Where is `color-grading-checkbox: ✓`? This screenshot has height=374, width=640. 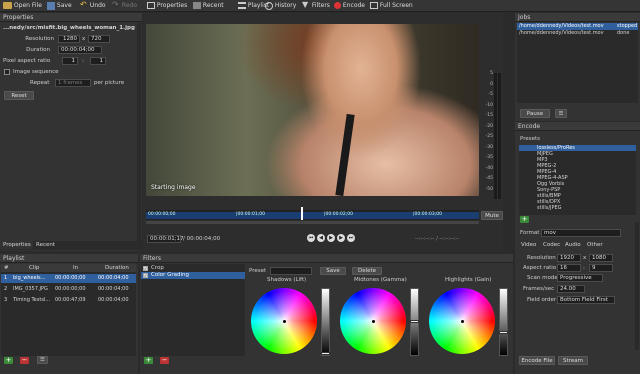
color-grading-checkbox: ✓ is located at coordinates (145, 275).